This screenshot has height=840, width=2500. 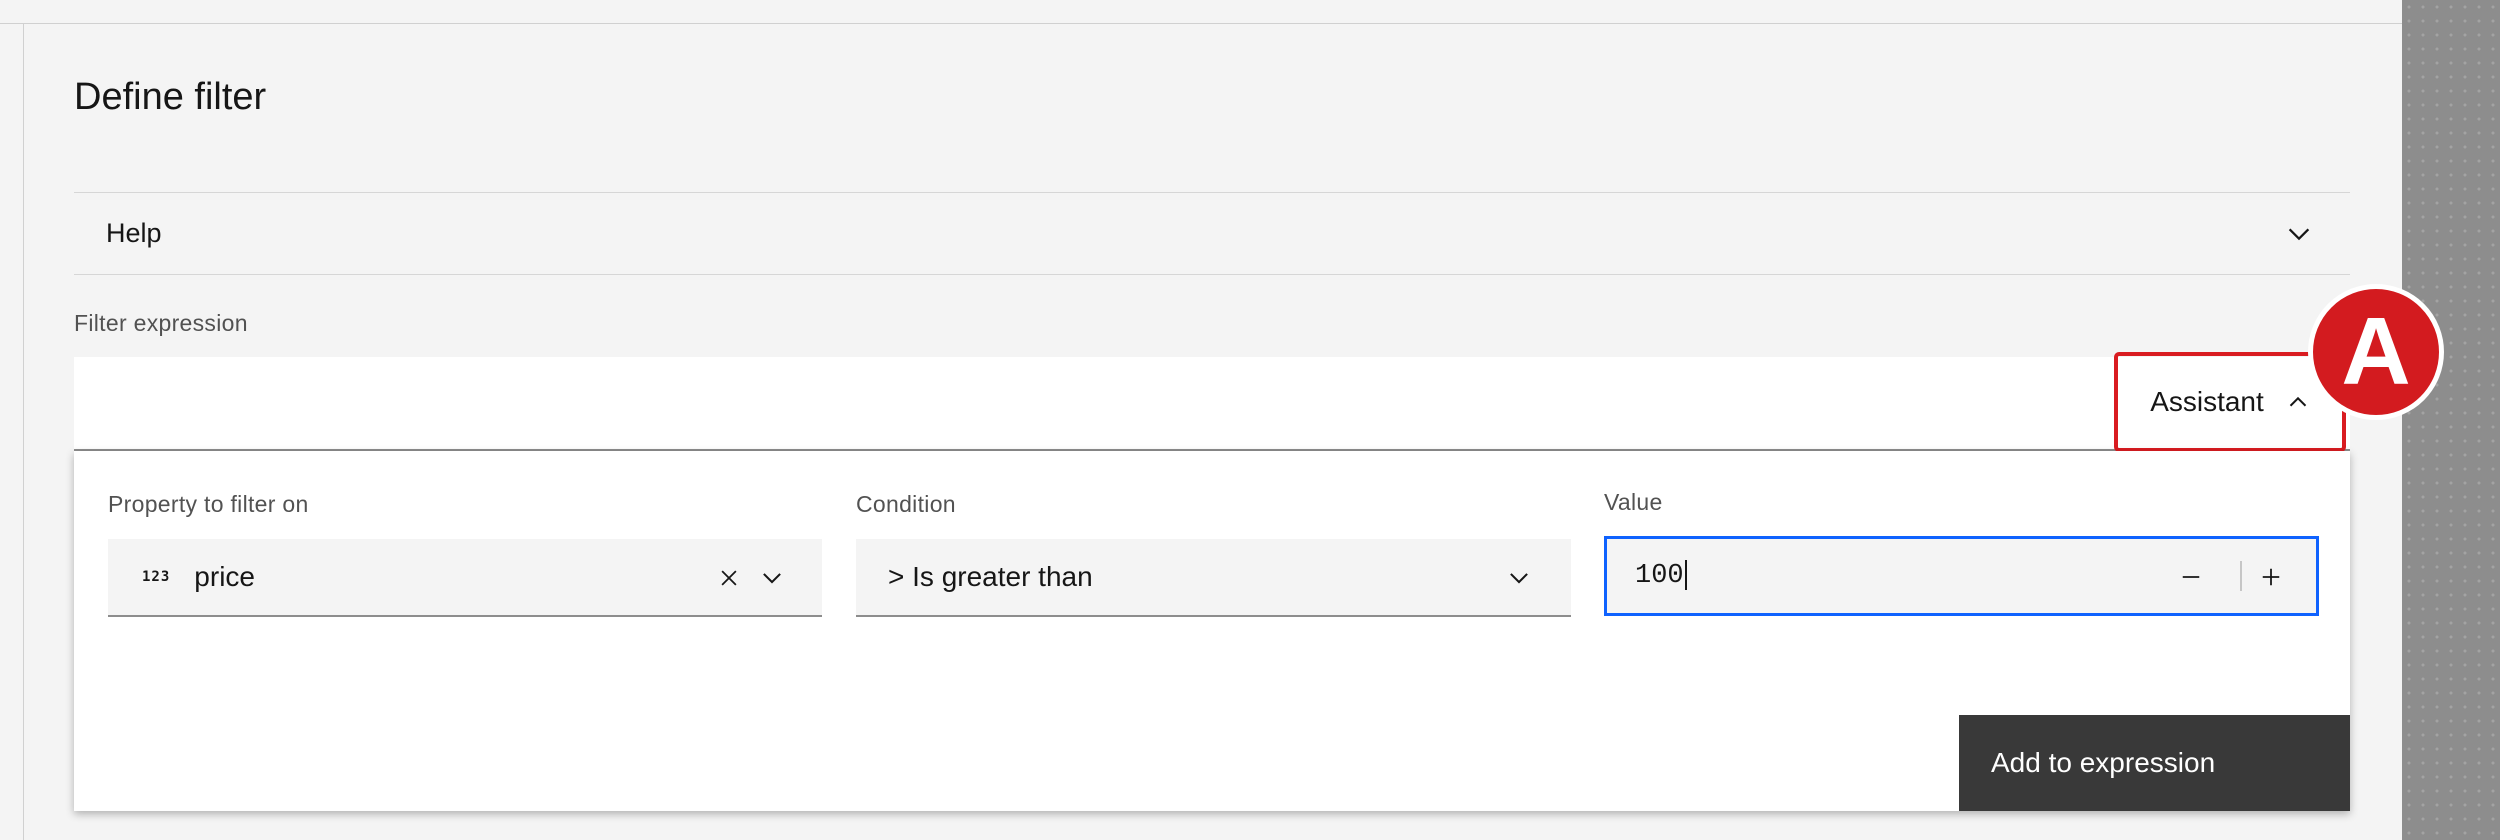 I want to click on page-title: Define filter, so click(x=170, y=97).